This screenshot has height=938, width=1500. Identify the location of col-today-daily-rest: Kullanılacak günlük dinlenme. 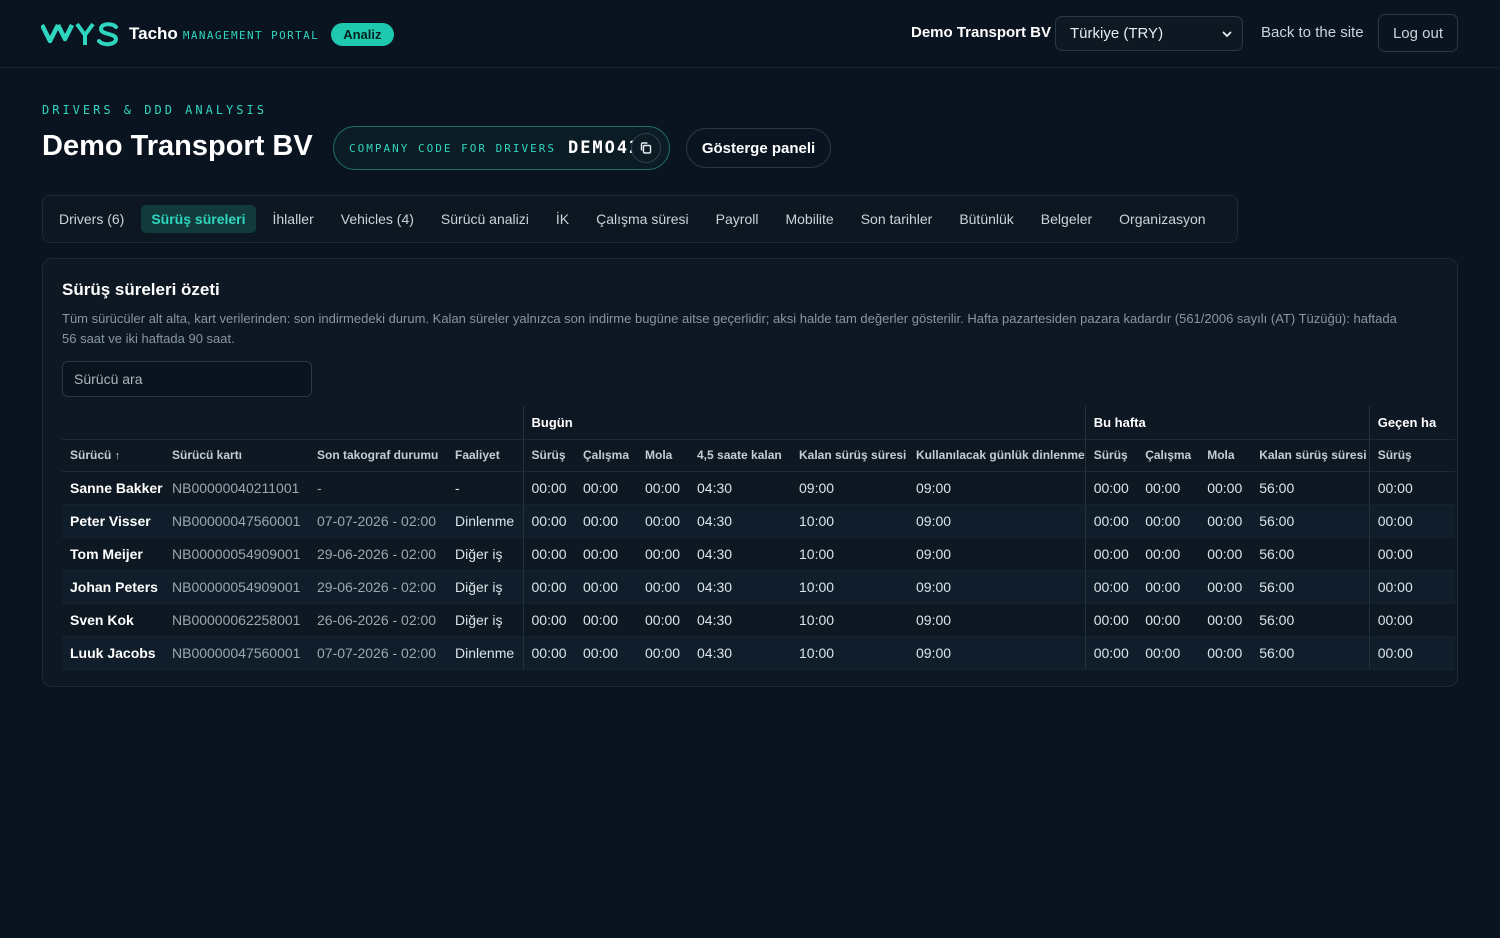
(997, 455).